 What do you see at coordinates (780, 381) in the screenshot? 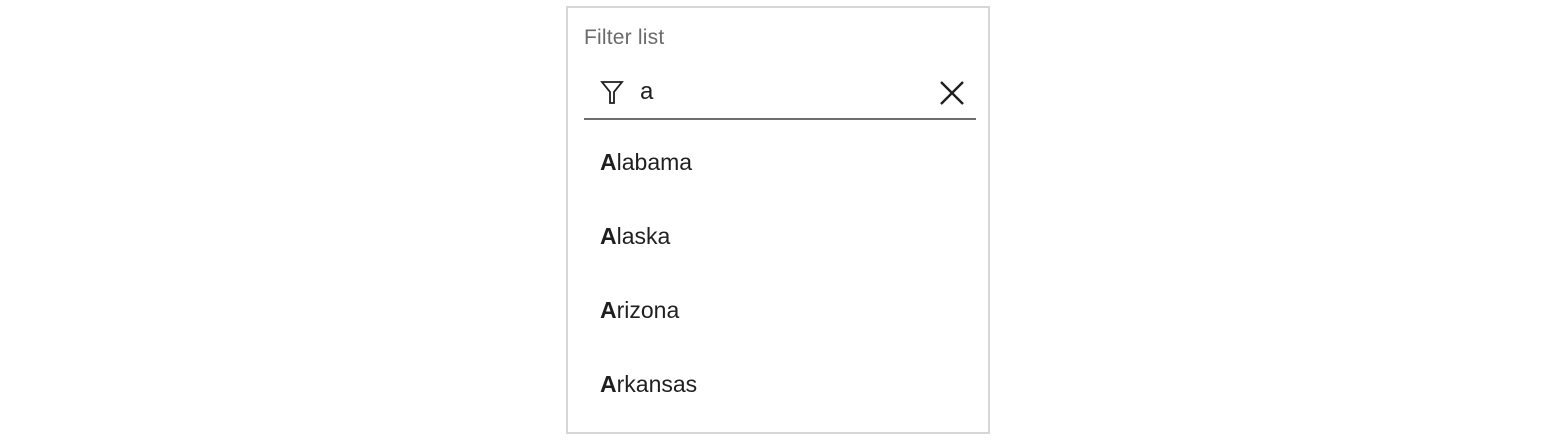
I see `list-item: Arkansas` at bounding box center [780, 381].